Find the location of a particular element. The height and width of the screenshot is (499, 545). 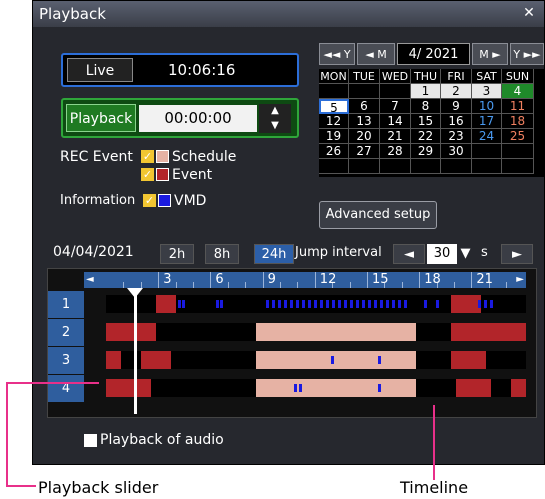

calendar-day: 16 is located at coordinates (456, 121).